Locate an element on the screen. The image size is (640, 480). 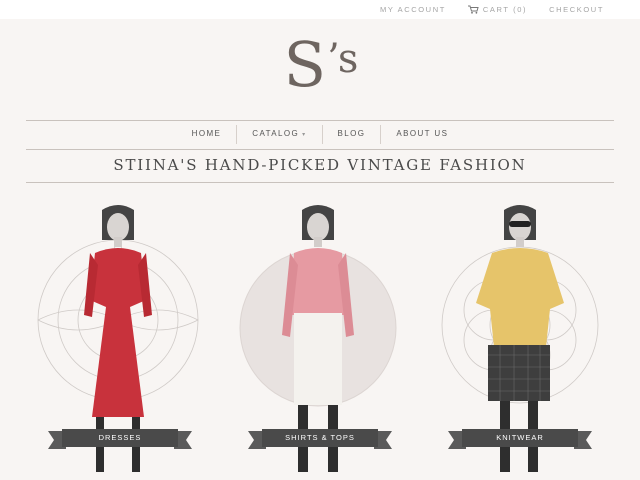
nav-catalog-label: CATALOG is located at coordinates (276, 133).